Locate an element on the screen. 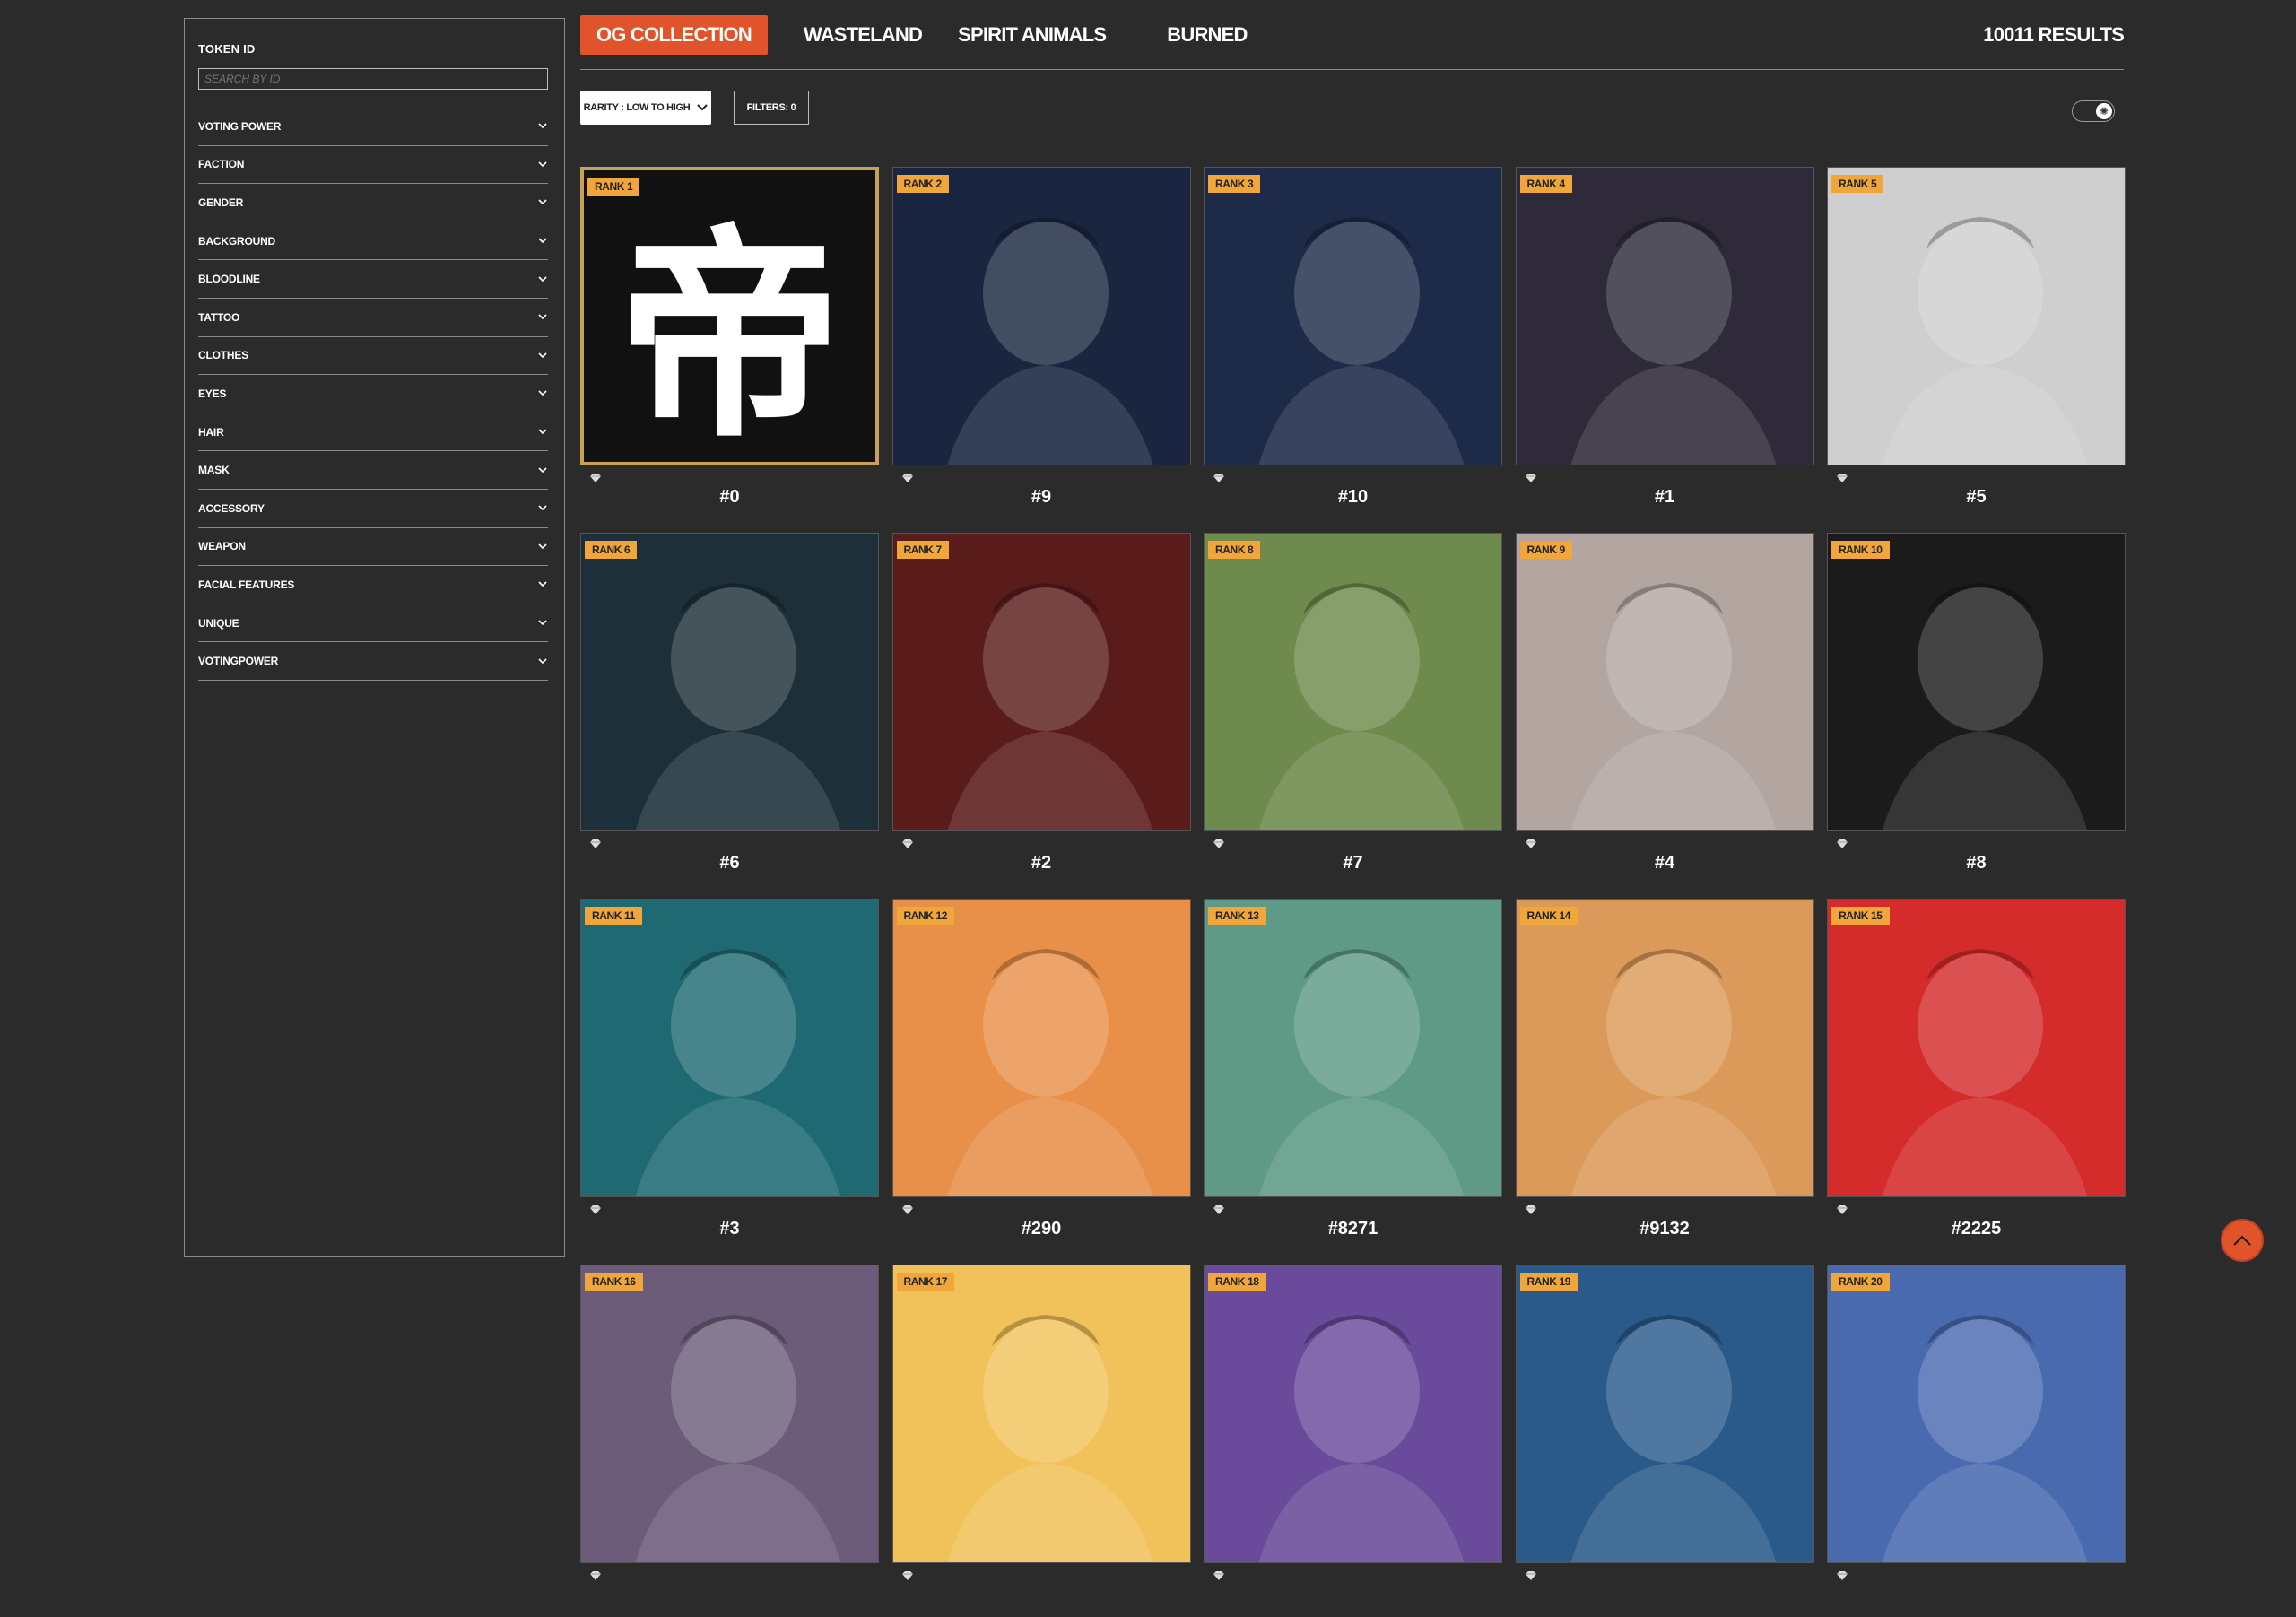 The width and height of the screenshot is (2296, 1617). card-meta: #7 is located at coordinates (1353, 858).